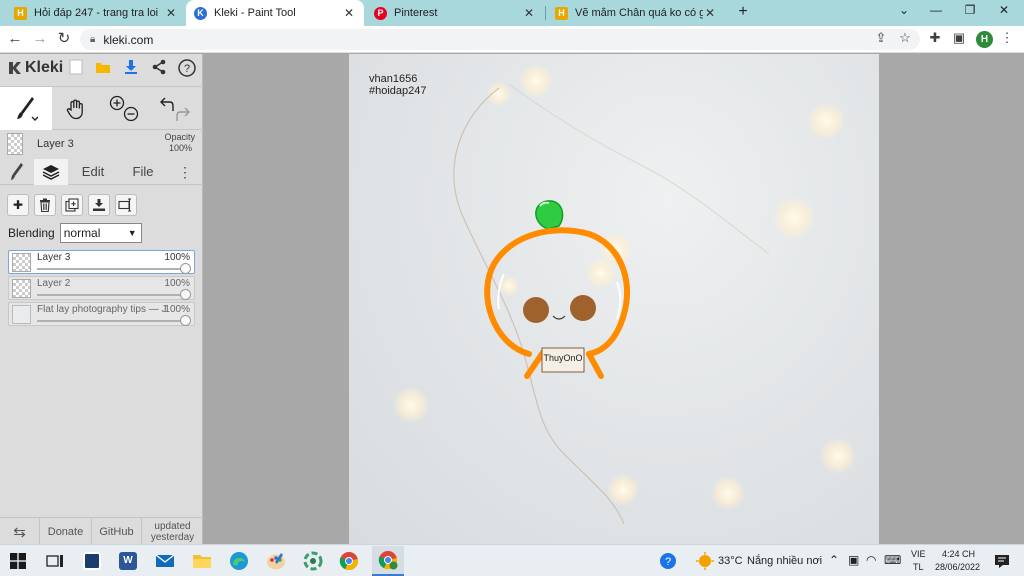 This screenshot has width=1024, height=576. Describe the element at coordinates (126, 205) in the screenshot. I see `rename-layer-button` at that location.